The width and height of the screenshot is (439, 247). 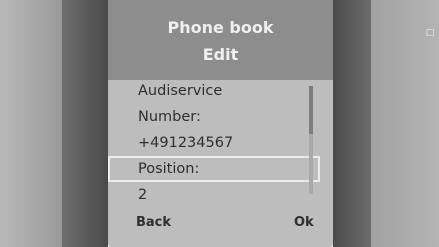 What do you see at coordinates (311, 110) in the screenshot?
I see `scrollbar-thumb` at bounding box center [311, 110].